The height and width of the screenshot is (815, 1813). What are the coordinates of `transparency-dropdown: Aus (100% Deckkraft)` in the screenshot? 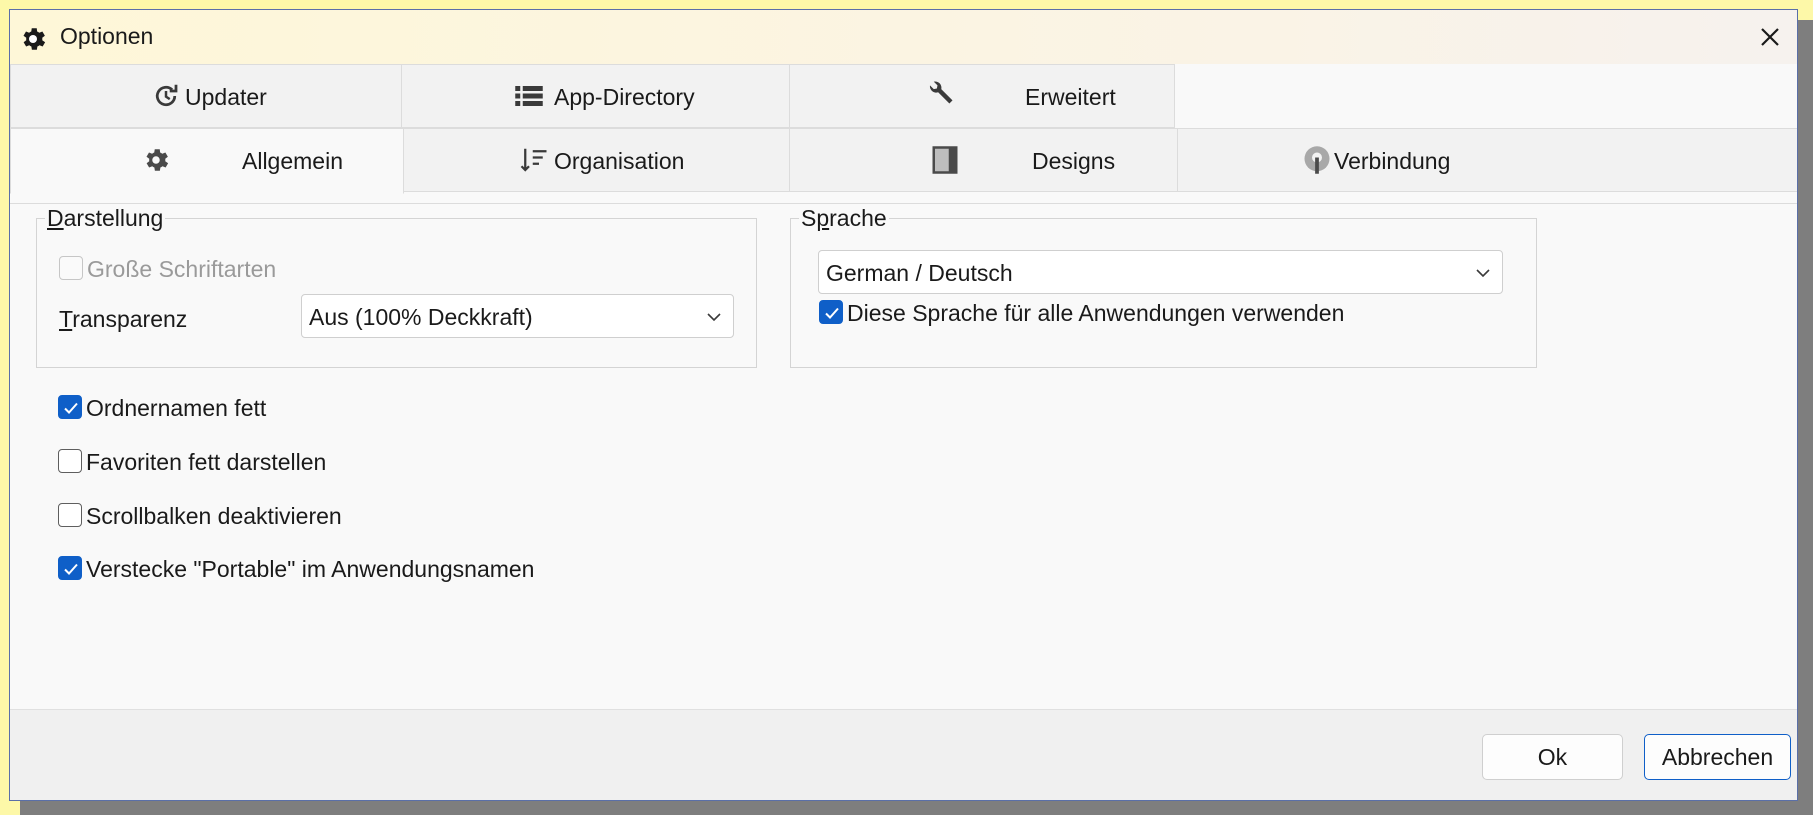 It's located at (517, 316).